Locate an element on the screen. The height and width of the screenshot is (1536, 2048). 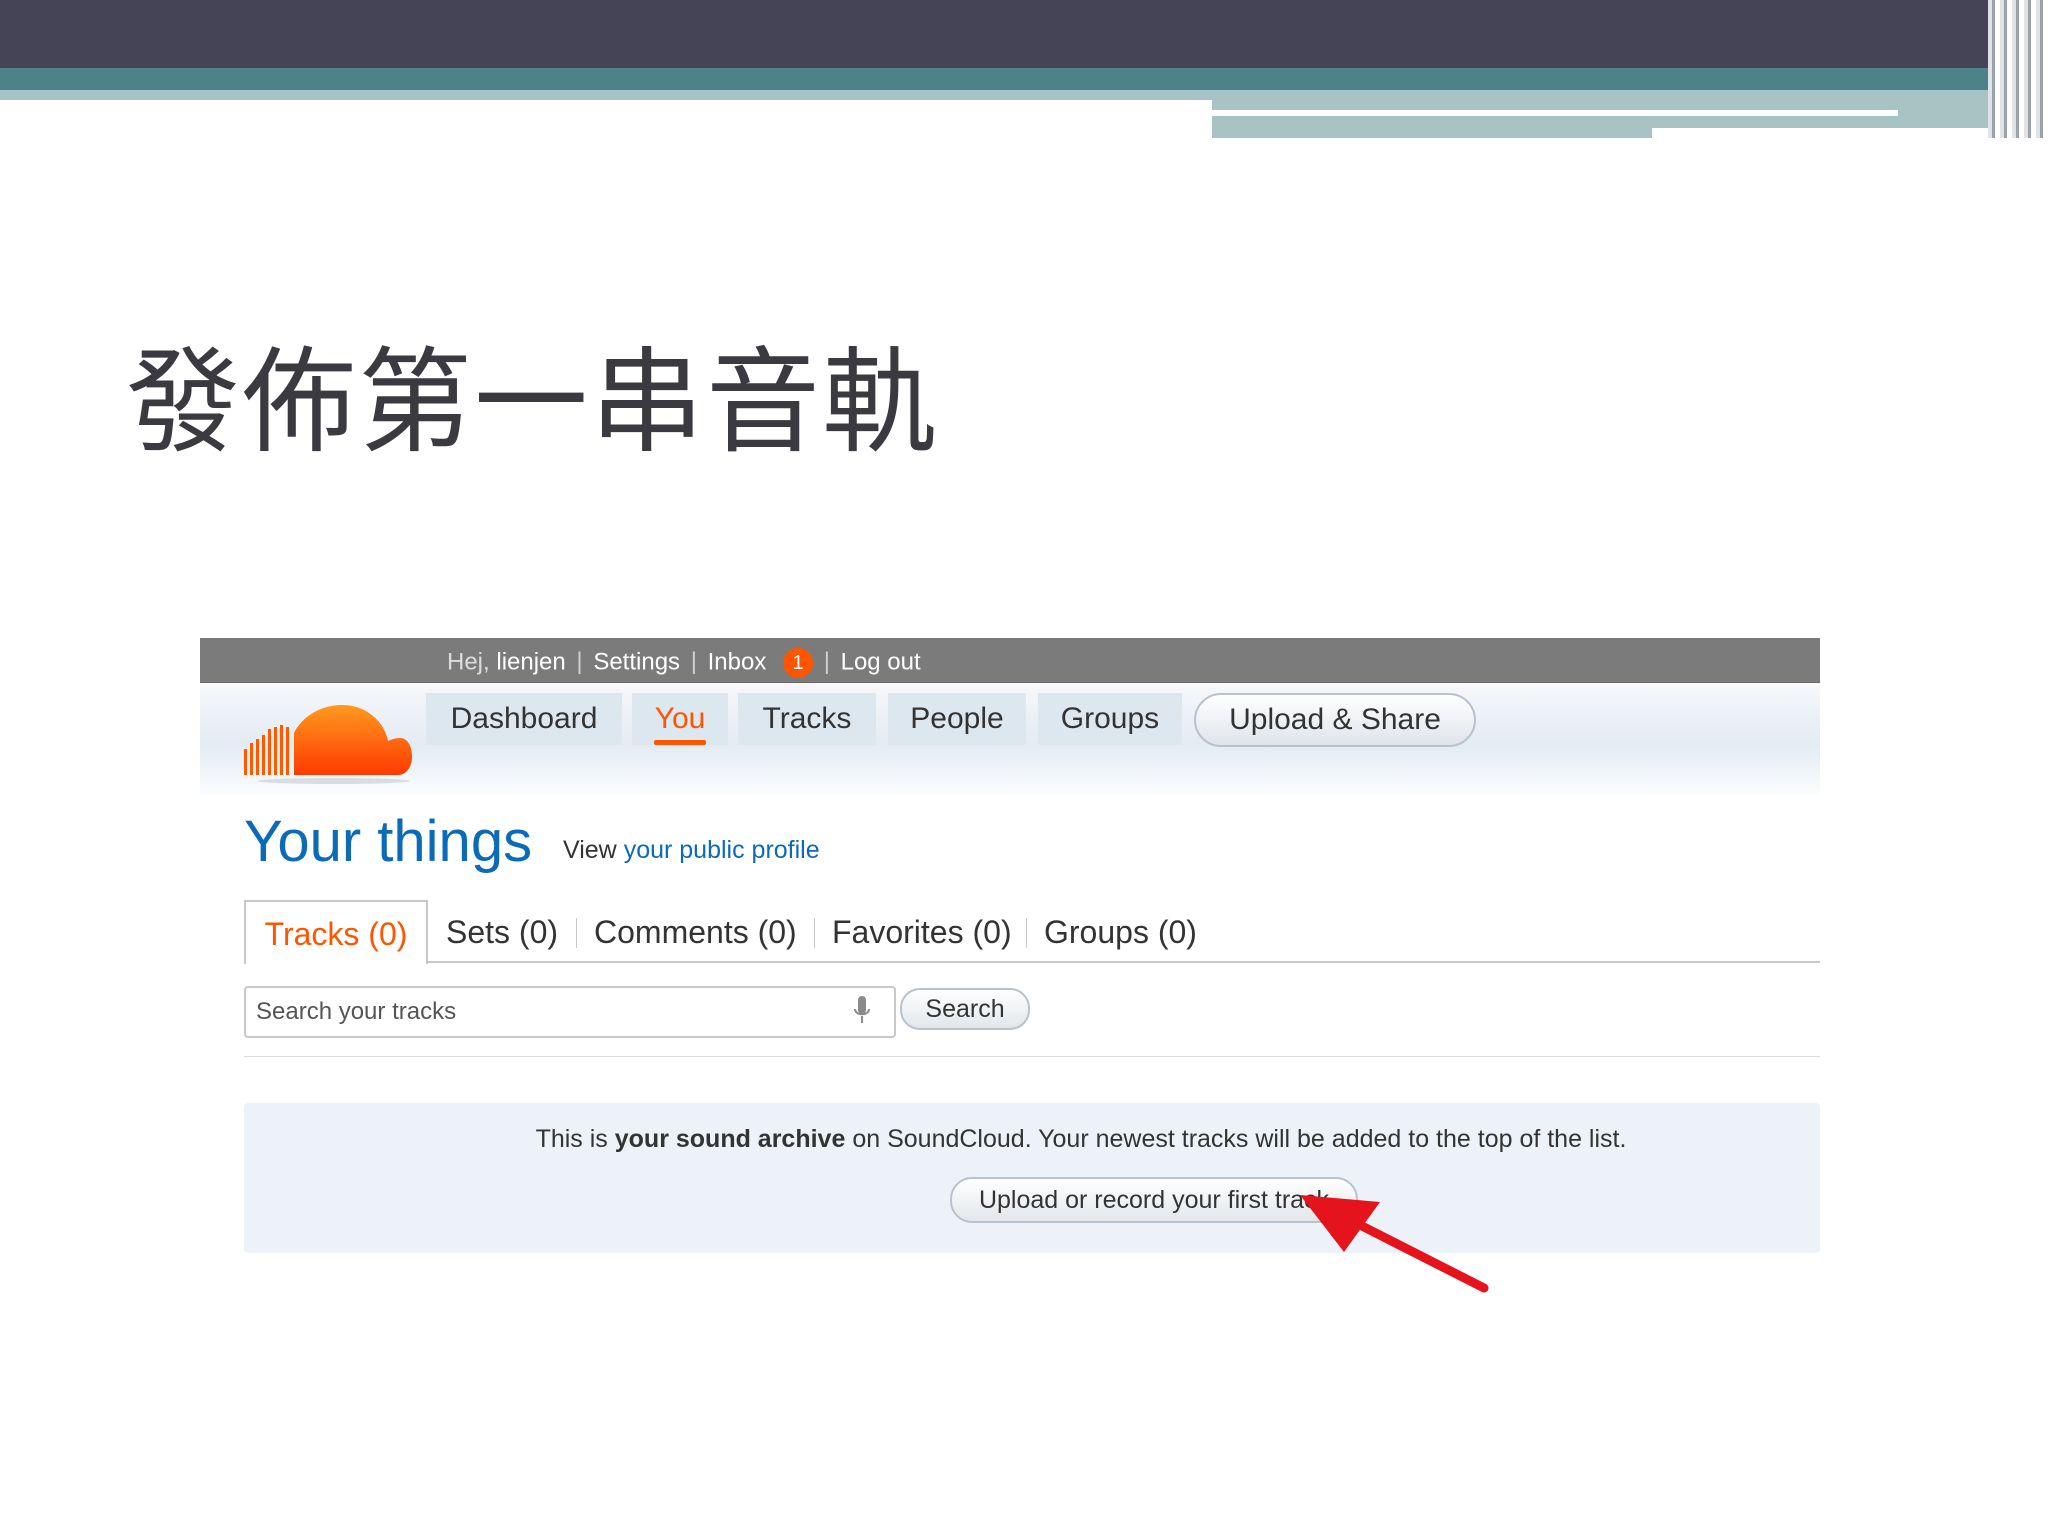
red-arrow-icon is located at coordinates (1394, 1244).